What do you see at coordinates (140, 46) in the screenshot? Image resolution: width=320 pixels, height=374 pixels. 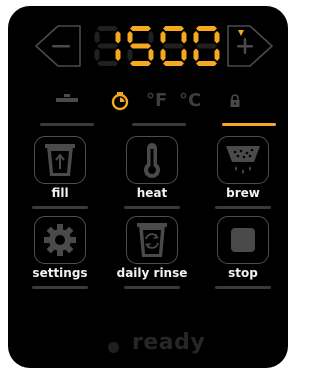 I see `digit-1-segment-g` at bounding box center [140, 46].